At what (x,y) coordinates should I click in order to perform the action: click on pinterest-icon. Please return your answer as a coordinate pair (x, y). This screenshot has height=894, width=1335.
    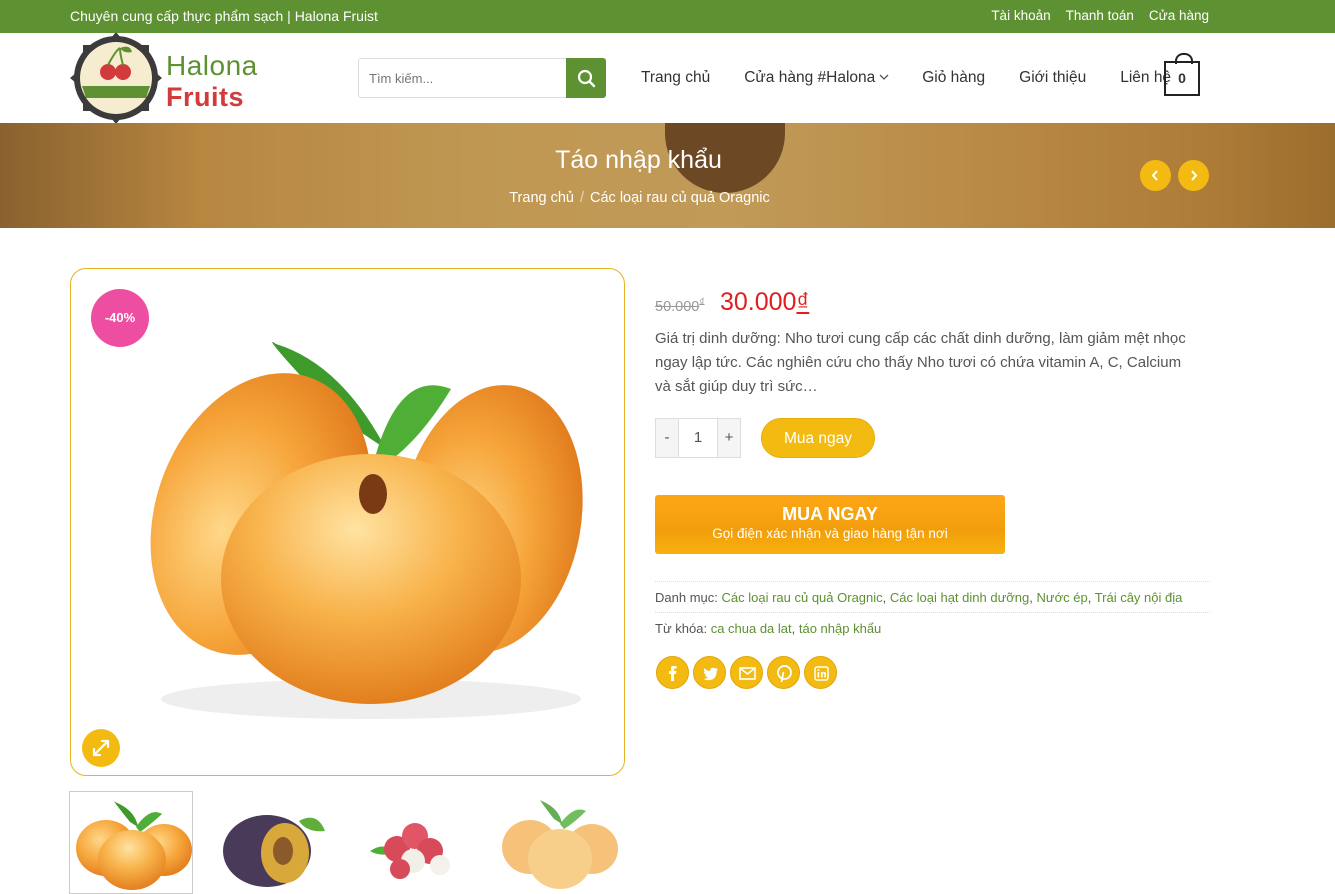
    Looking at the image, I should click on (784, 674).